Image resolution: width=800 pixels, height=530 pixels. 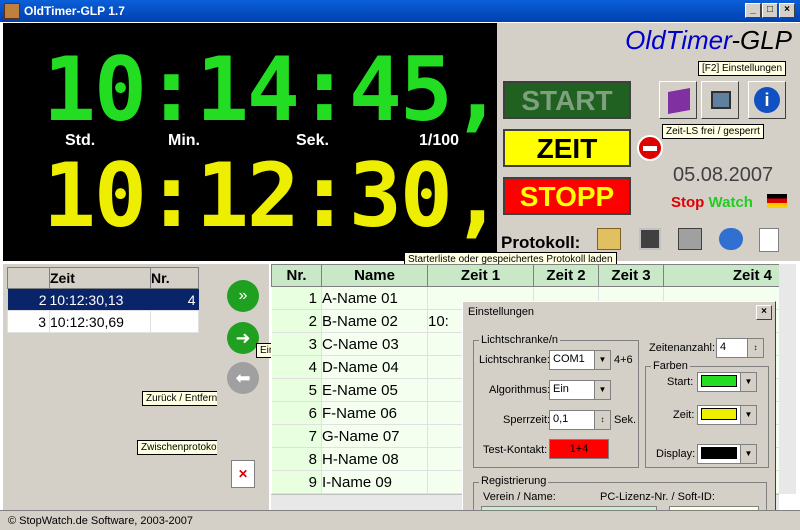 I want to click on stopp-button: STOPP, so click(x=567, y=196).